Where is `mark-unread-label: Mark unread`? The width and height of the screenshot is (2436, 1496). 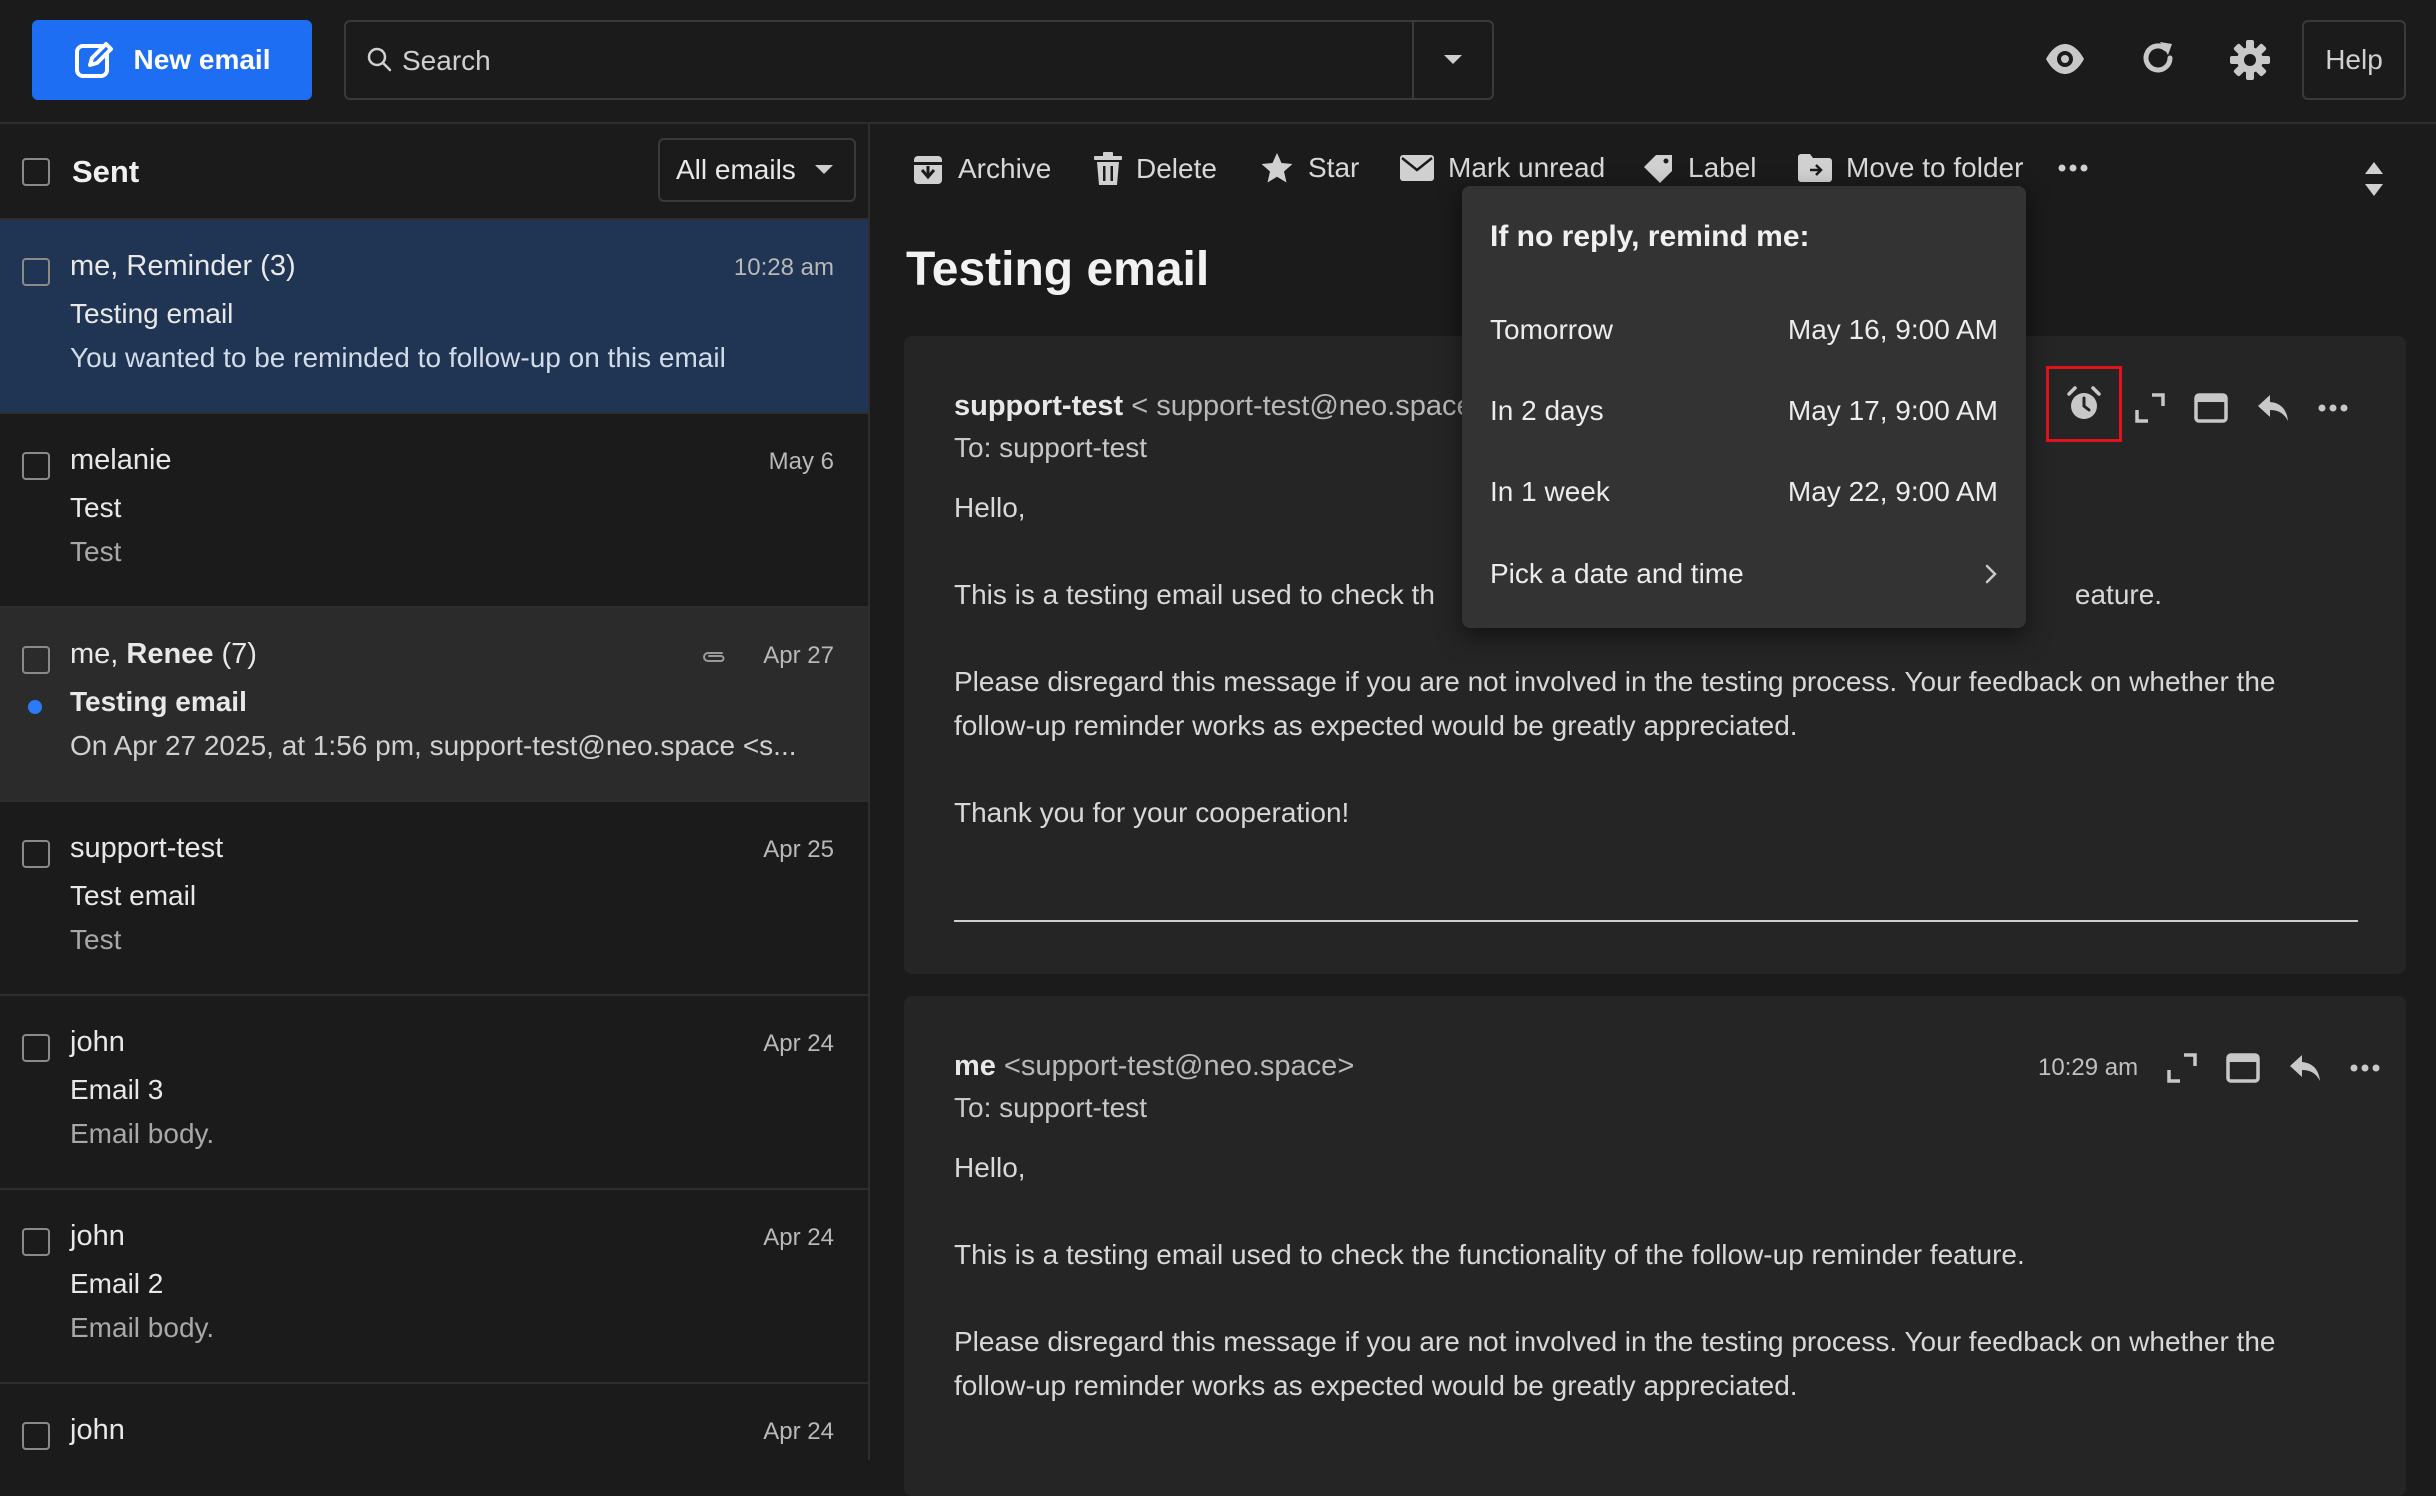
mark-unread-label: Mark unread is located at coordinates (1527, 167).